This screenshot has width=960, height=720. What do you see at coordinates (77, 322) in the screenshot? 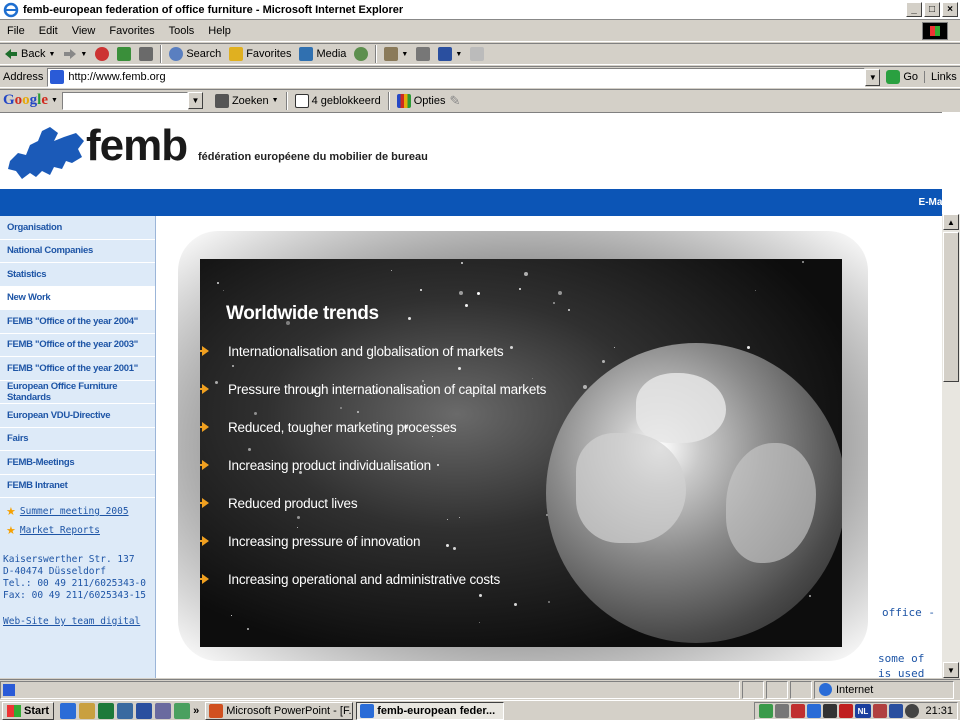
I see `sidebar-item: FEMB "Office of the year 2004"` at bounding box center [77, 322].